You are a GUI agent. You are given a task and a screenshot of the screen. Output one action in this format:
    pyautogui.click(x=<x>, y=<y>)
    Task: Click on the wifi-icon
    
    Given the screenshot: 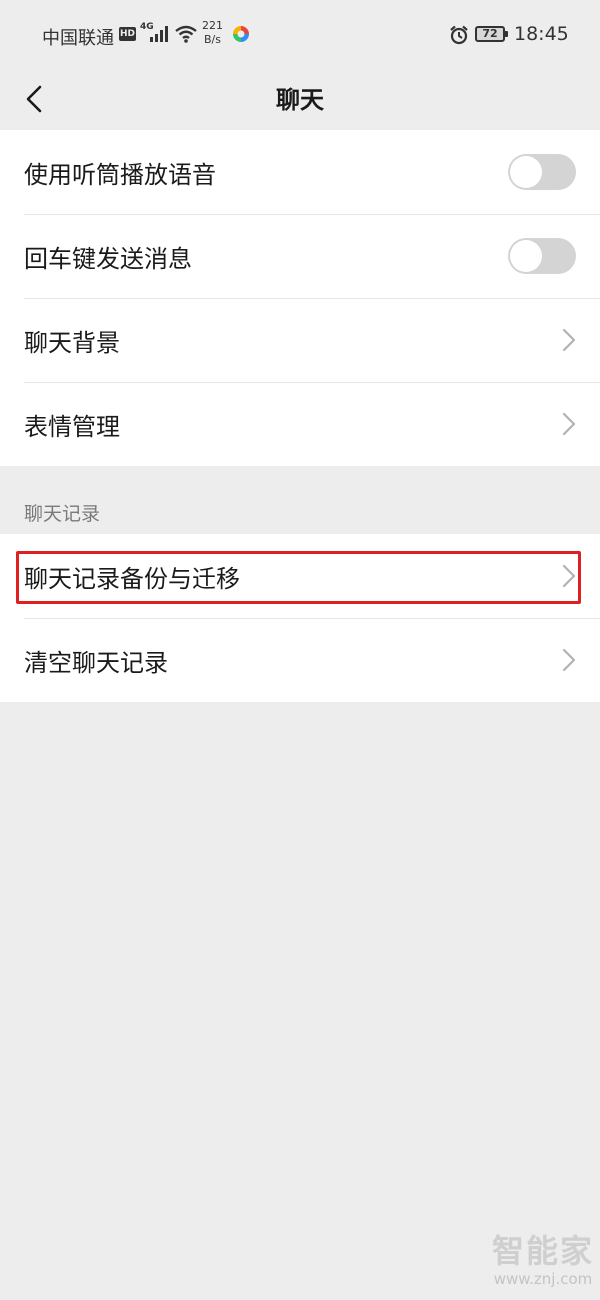 What is the action you would take?
    pyautogui.click(x=186, y=36)
    